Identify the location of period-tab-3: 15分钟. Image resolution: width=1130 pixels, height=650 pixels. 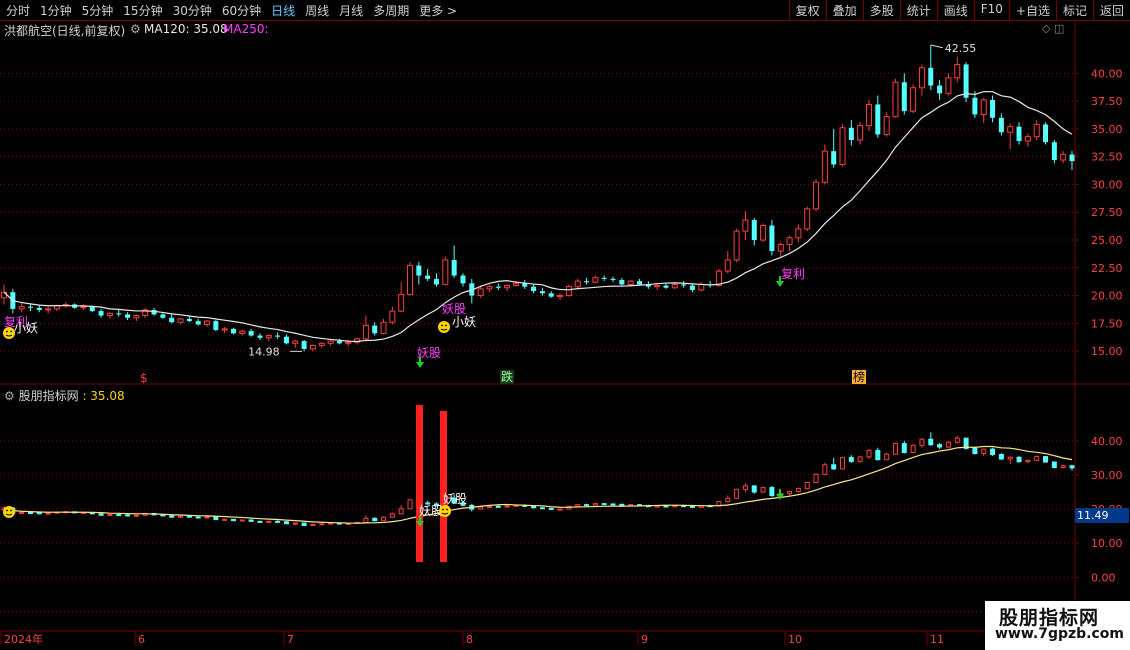
(142, 10).